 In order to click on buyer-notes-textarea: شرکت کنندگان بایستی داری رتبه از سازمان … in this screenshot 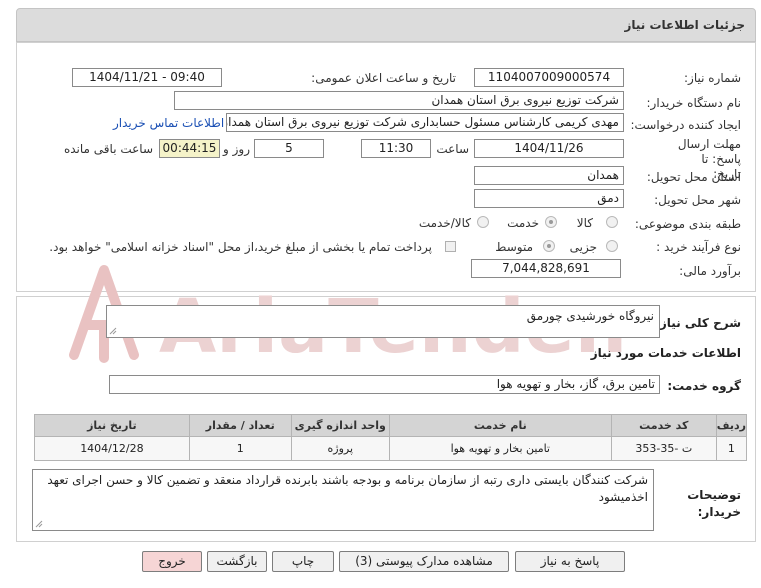, I will do `click(343, 500)`.